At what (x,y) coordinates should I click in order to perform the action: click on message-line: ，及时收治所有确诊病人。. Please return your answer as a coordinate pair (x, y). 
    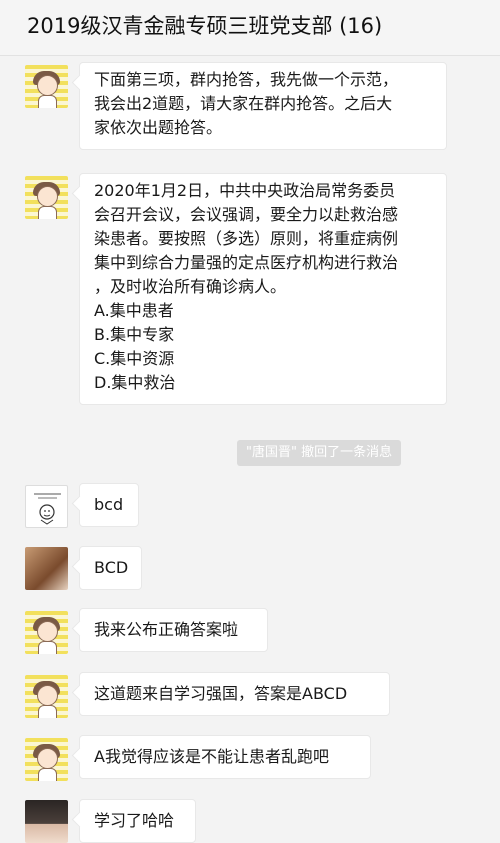
    Looking at the image, I should click on (190, 286).